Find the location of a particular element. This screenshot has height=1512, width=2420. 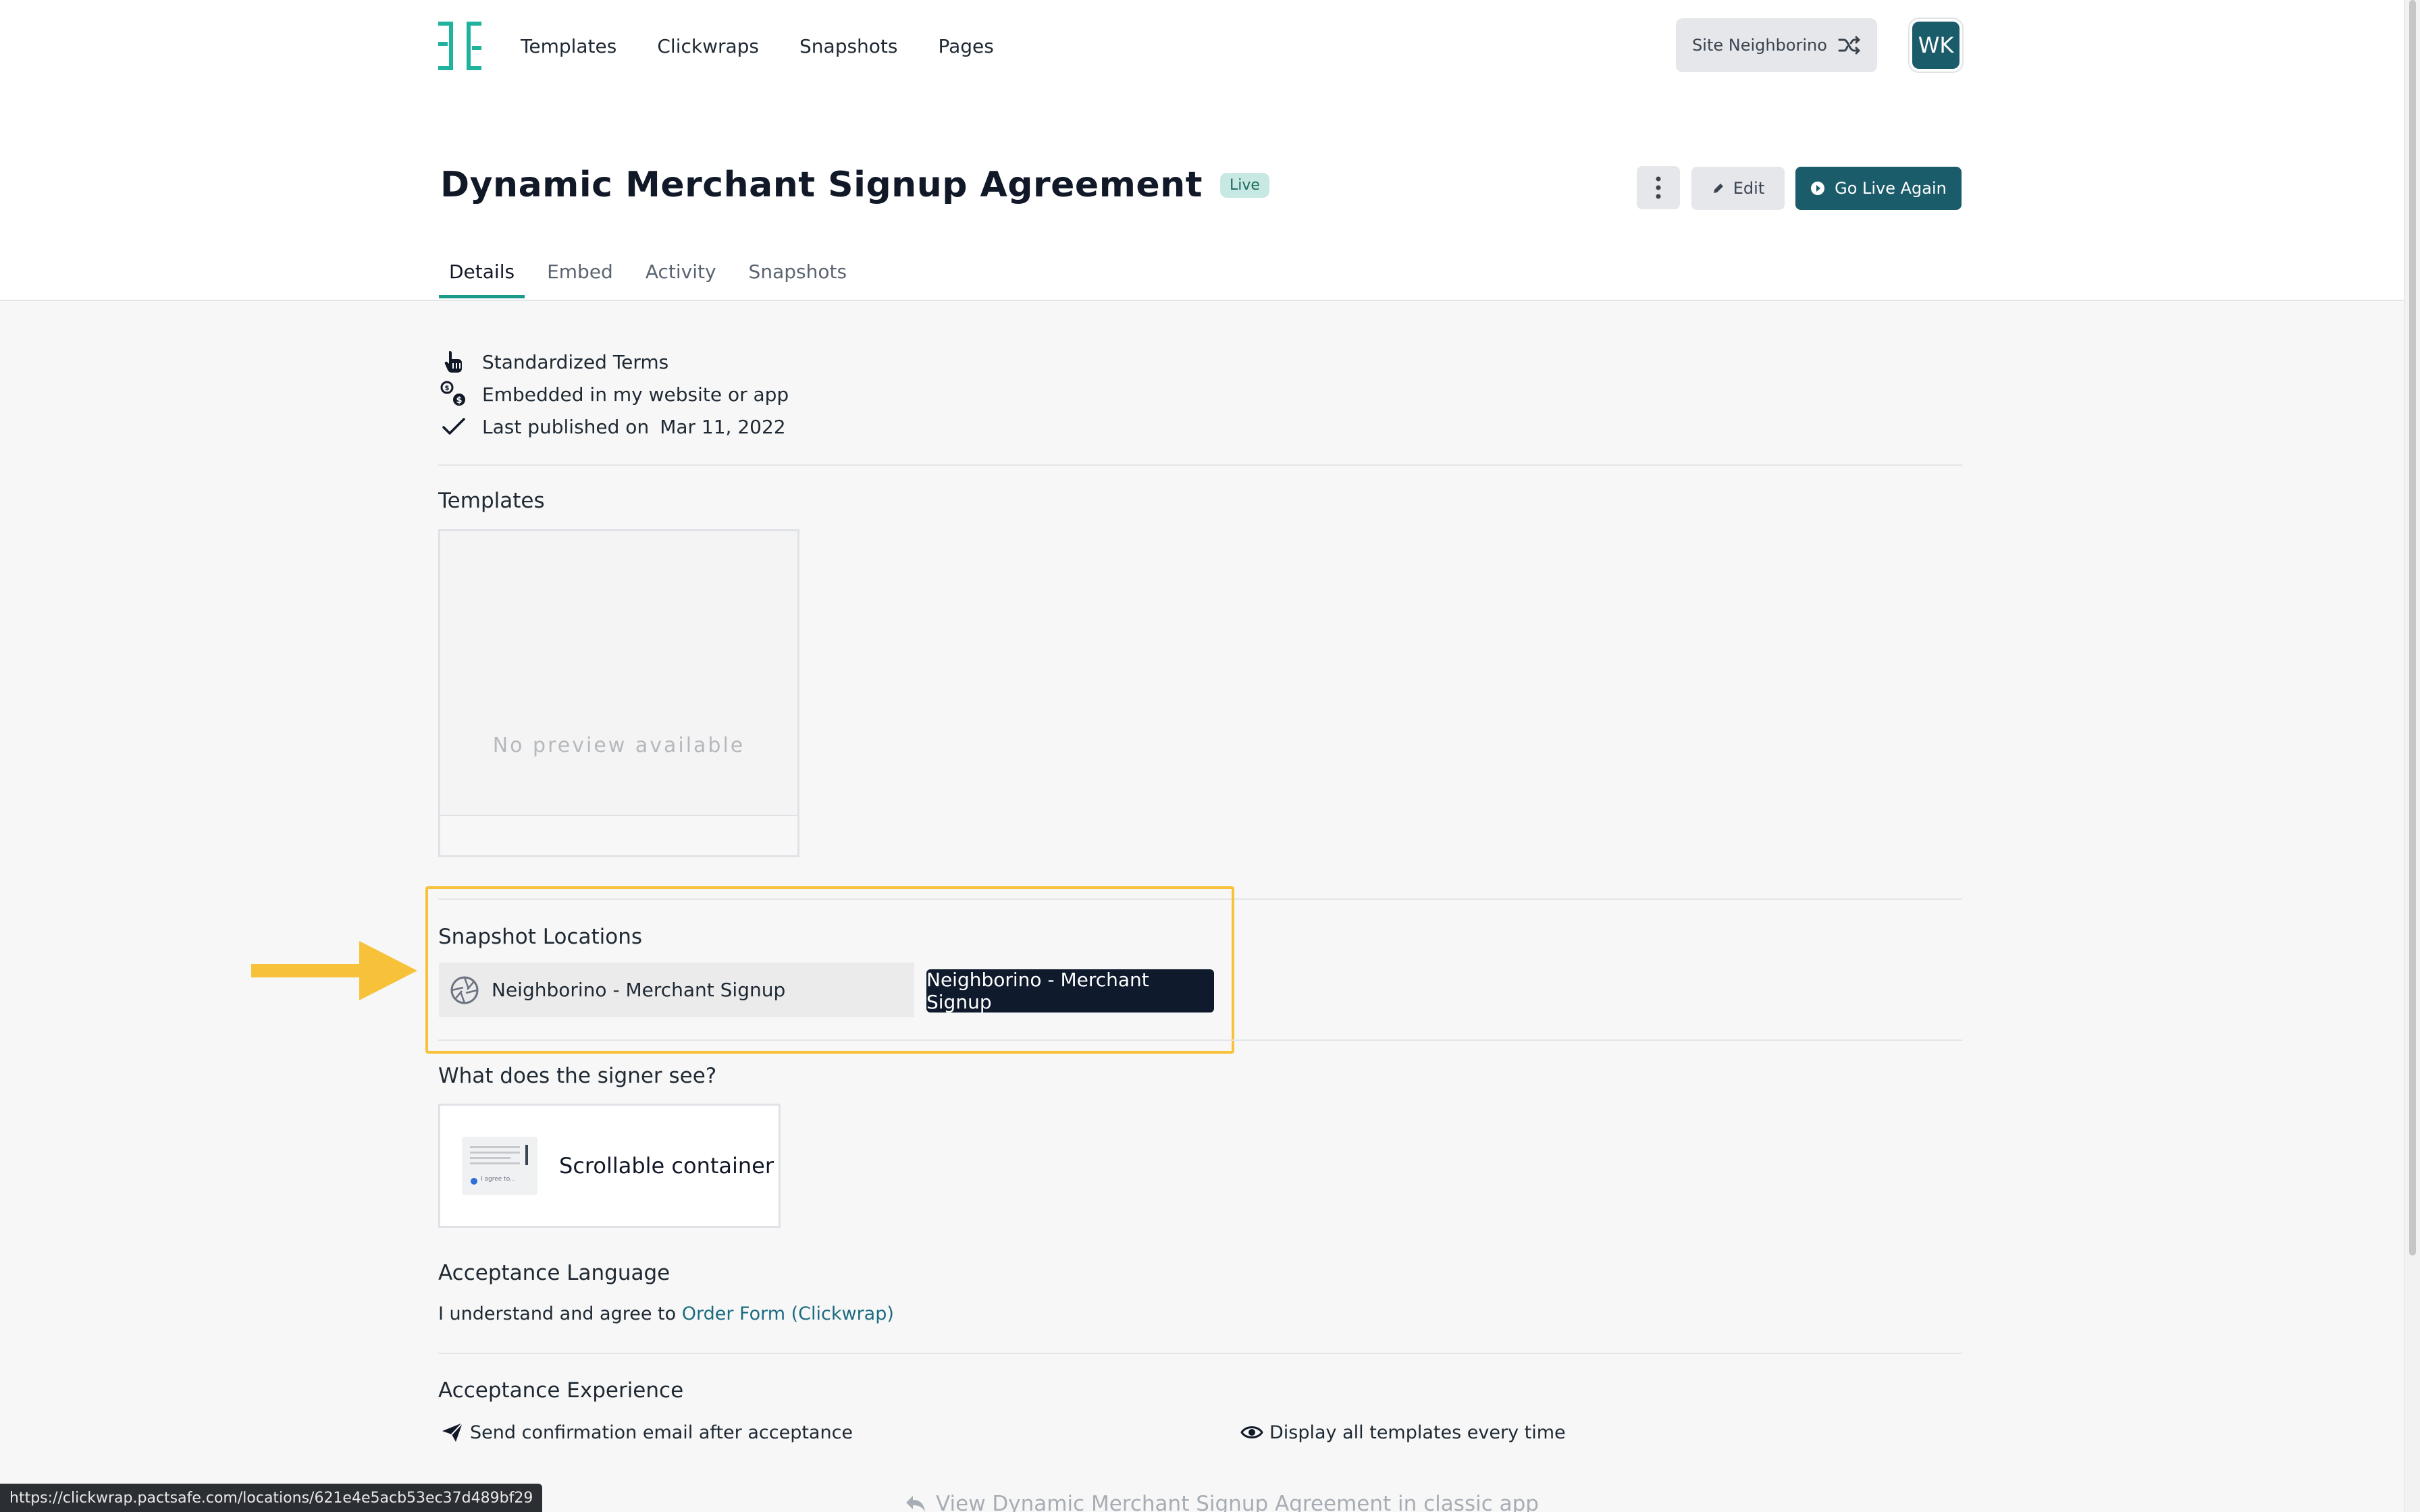

tab-embed: Embed is located at coordinates (580, 279).